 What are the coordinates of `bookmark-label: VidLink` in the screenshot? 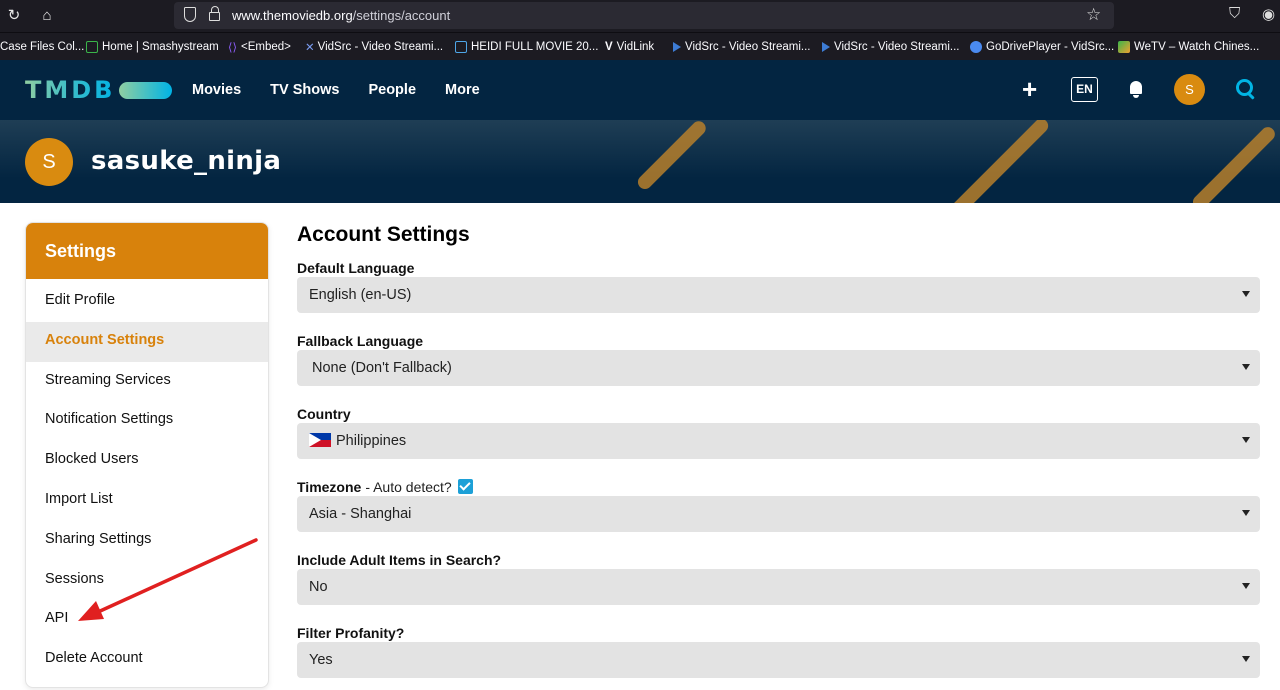 It's located at (635, 47).